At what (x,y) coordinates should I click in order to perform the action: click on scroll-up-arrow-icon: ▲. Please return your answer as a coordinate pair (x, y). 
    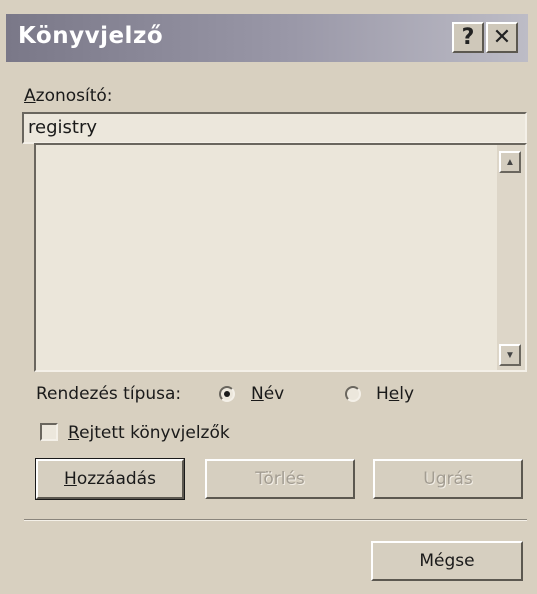
    Looking at the image, I should click on (510, 162).